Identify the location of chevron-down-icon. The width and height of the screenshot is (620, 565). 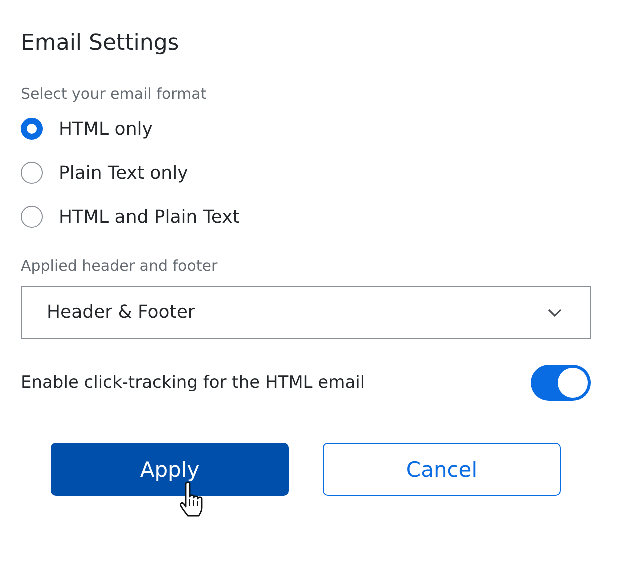
(555, 312).